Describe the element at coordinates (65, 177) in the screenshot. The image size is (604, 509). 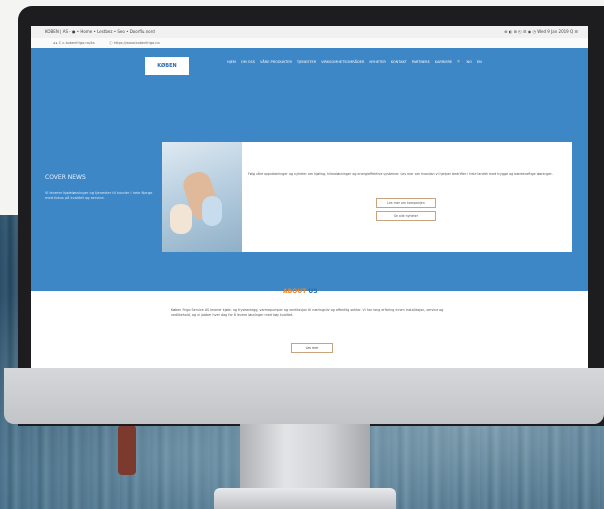
I see `hero-title: COVER NEWS` at that location.